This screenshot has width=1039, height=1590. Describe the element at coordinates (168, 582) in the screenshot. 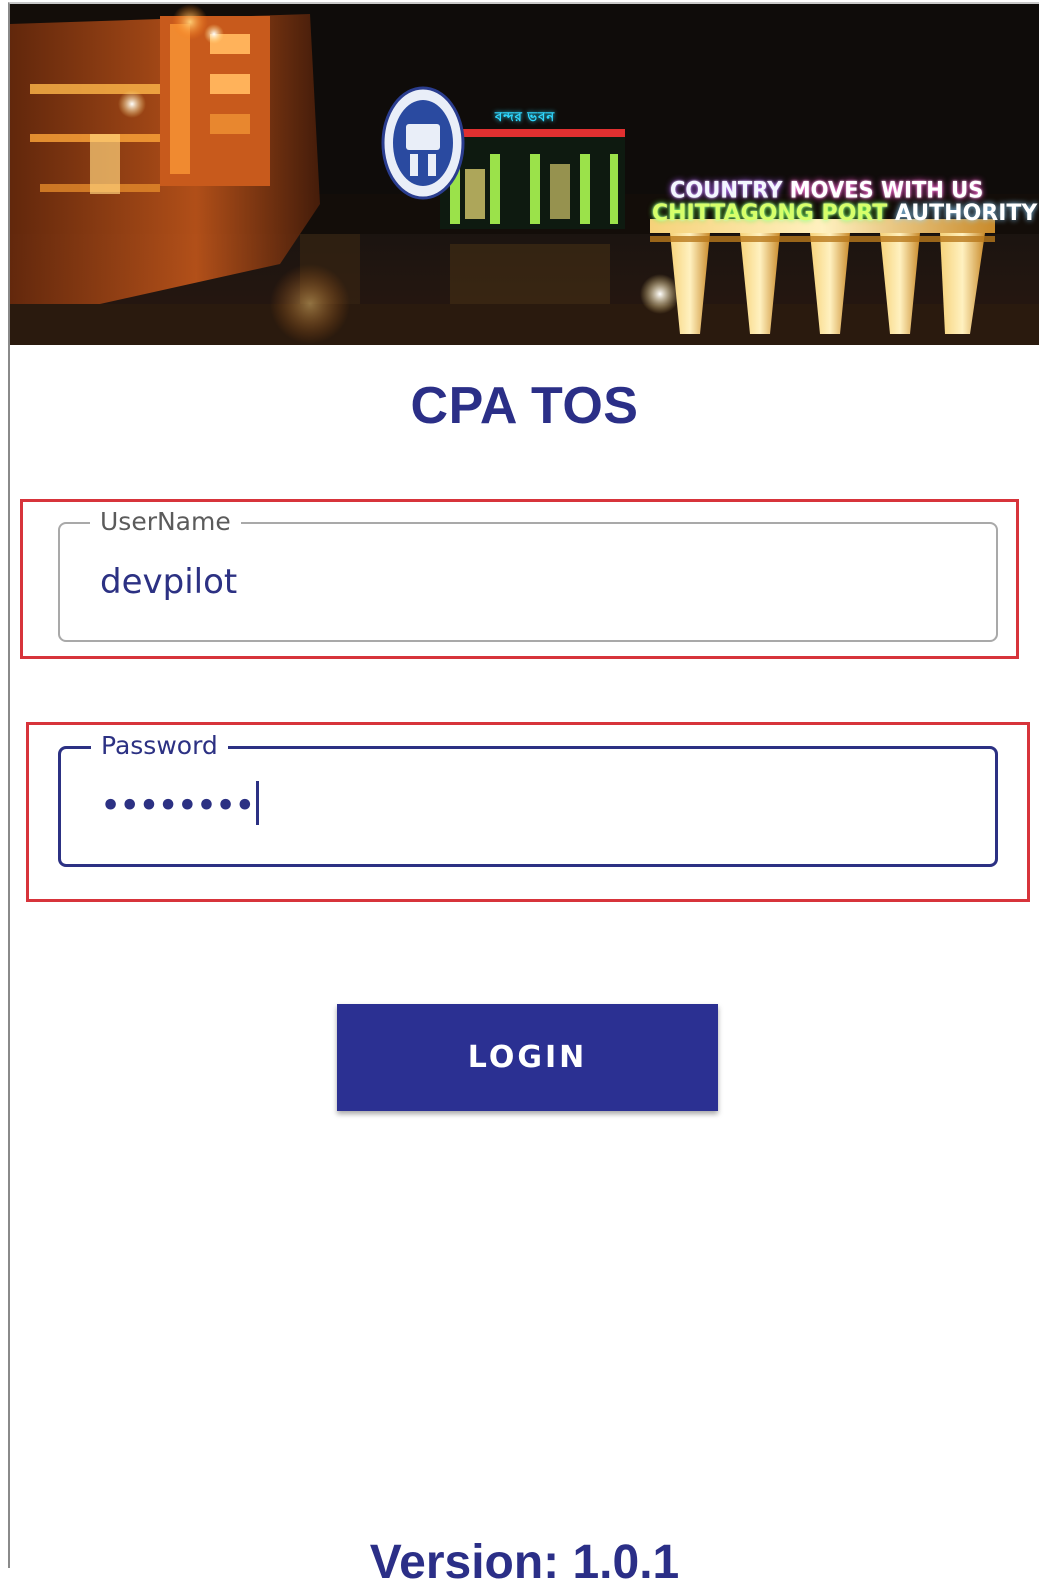

I see `username-value: devpilot` at that location.